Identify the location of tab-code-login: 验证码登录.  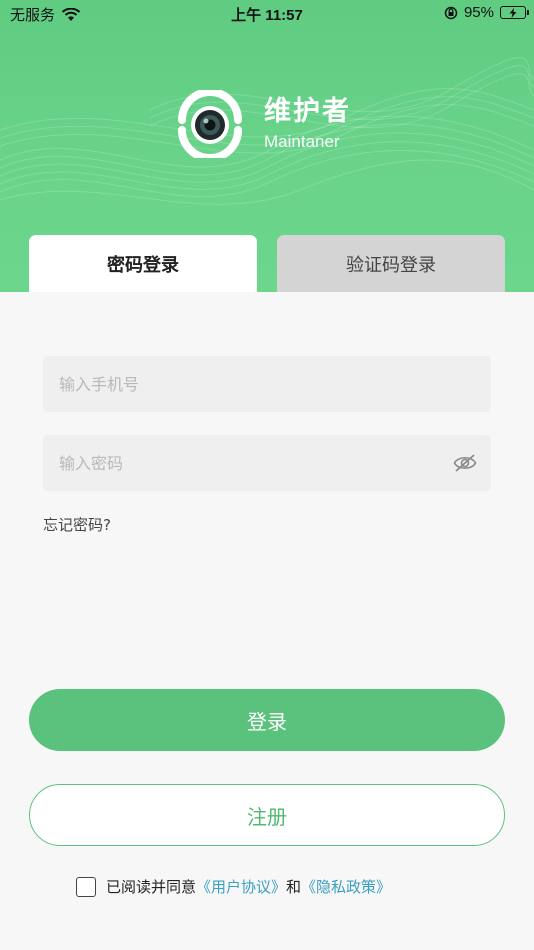
(391, 263).